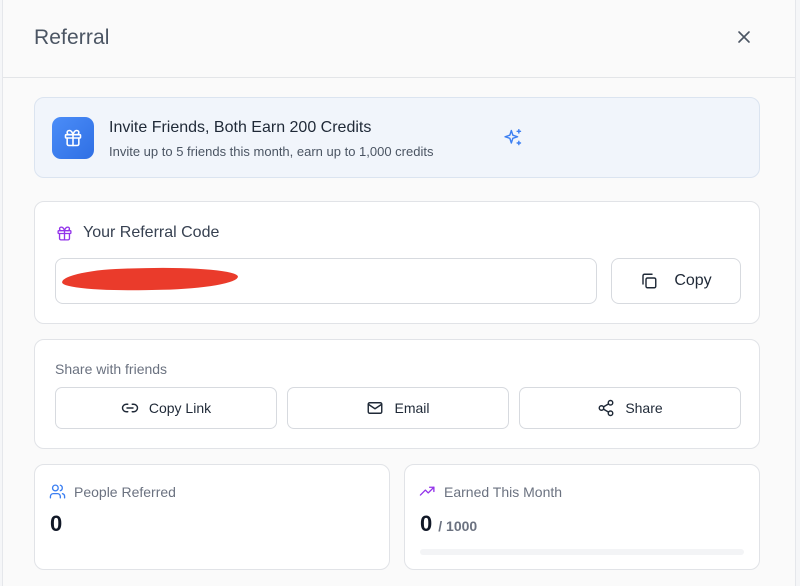 Image resolution: width=800 pixels, height=586 pixels. I want to click on people-referred-header: People Referred, so click(112, 491).